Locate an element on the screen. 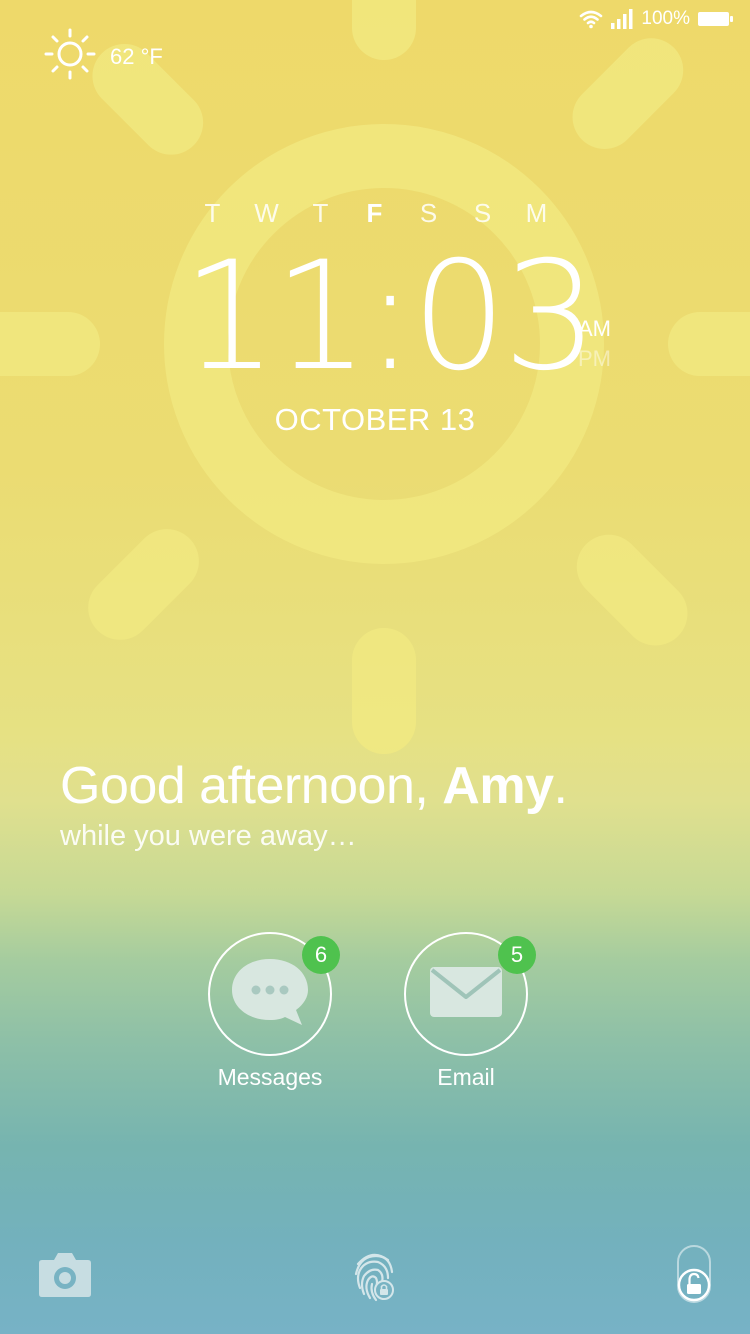  messages-button: 6 is located at coordinates (274, 994).